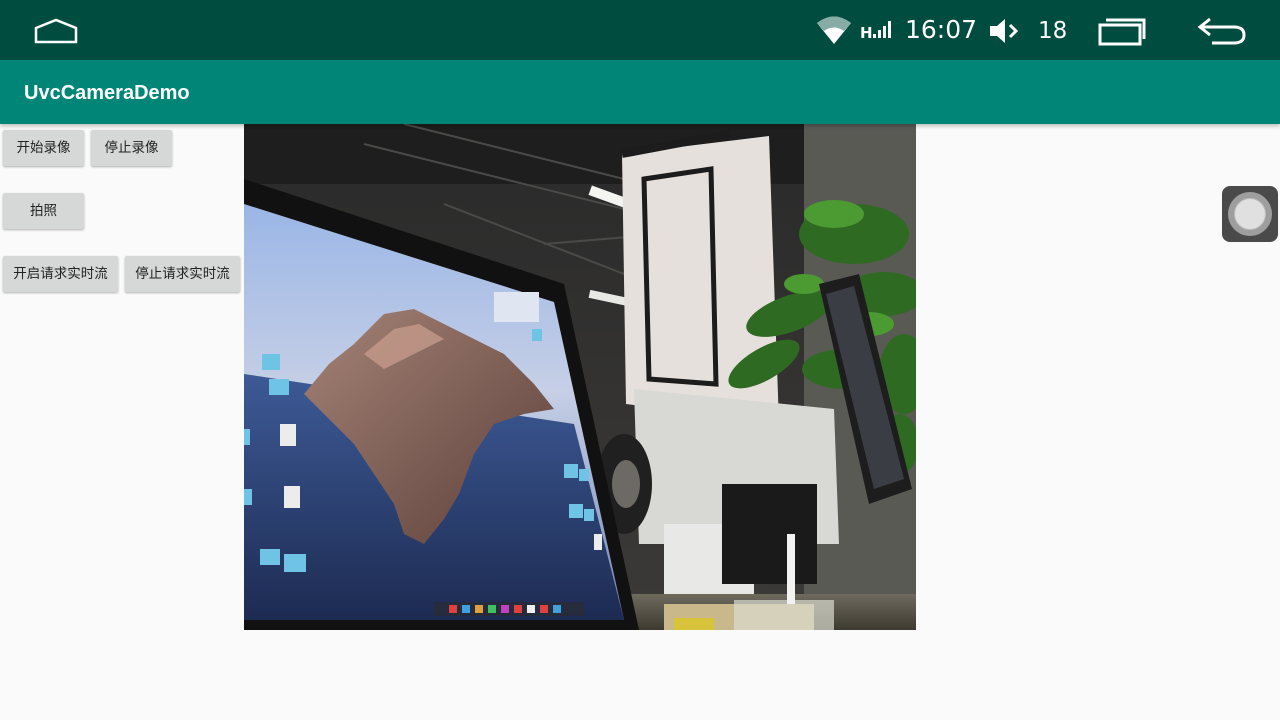 This screenshot has height=720, width=1280. What do you see at coordinates (131, 148) in the screenshot?
I see `stop-record-button: 停止录像` at bounding box center [131, 148].